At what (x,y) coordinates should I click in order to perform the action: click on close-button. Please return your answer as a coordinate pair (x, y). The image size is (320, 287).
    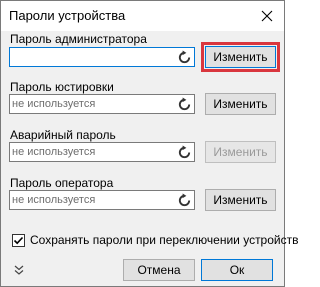
    Looking at the image, I should click on (267, 16).